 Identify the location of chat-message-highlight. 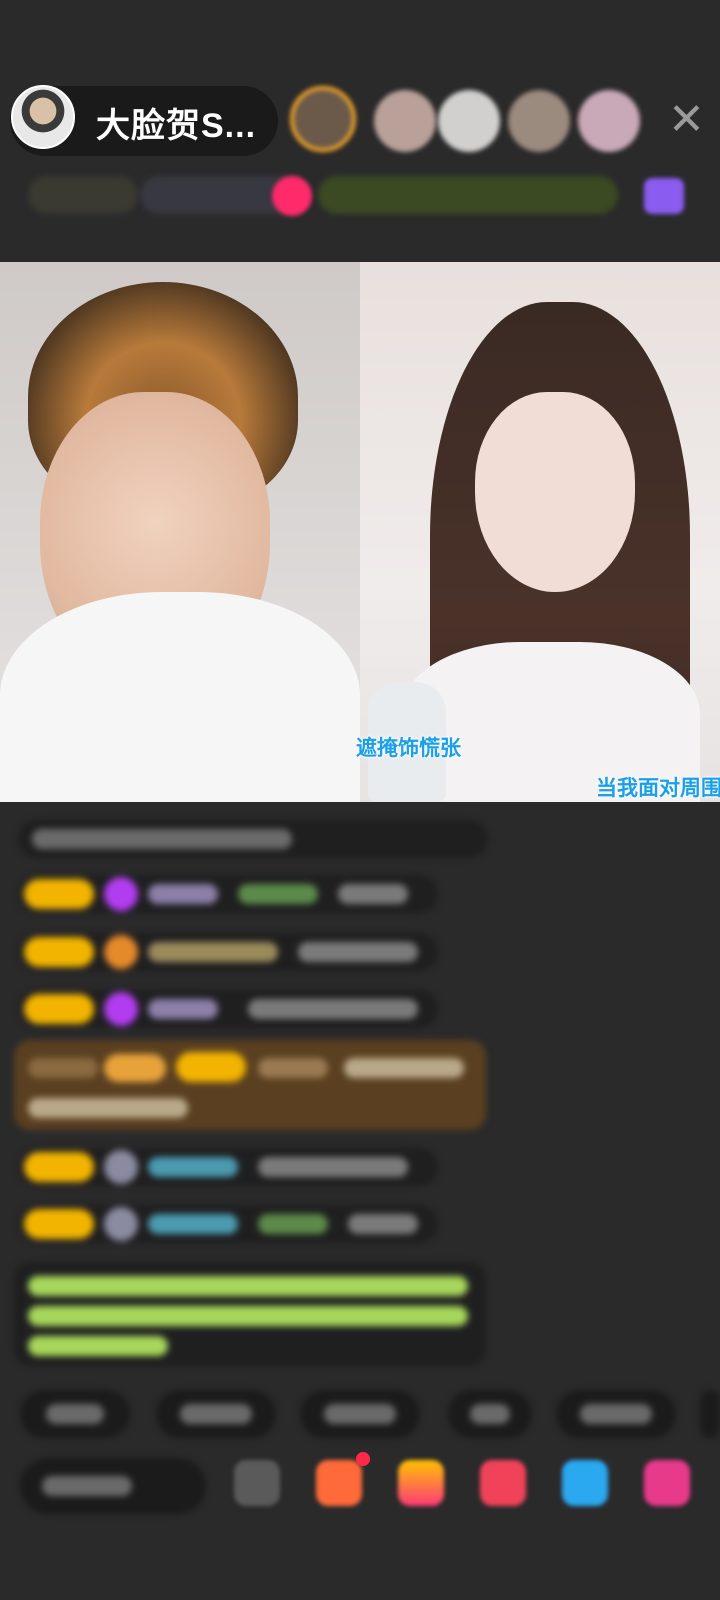
(250, 1085).